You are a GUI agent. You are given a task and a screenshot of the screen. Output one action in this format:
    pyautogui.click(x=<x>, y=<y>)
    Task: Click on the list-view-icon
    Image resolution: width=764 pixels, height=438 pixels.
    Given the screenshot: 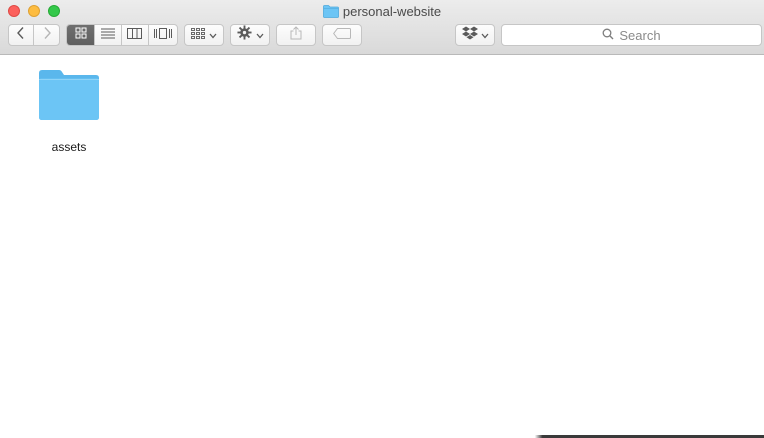 What is the action you would take?
    pyautogui.click(x=108, y=35)
    